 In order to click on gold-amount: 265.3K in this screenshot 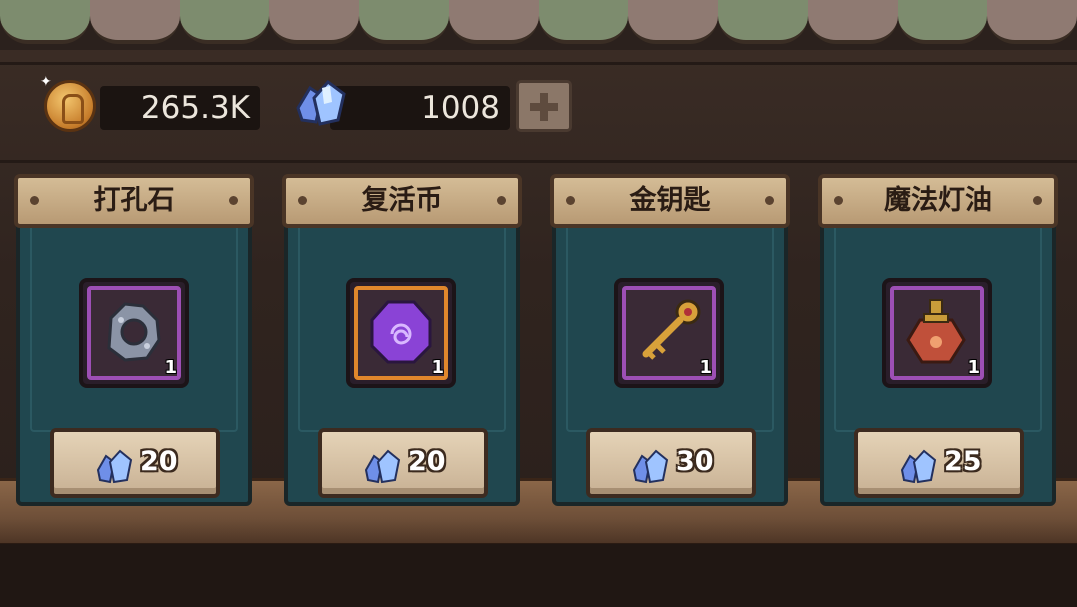, I will do `click(195, 108)`.